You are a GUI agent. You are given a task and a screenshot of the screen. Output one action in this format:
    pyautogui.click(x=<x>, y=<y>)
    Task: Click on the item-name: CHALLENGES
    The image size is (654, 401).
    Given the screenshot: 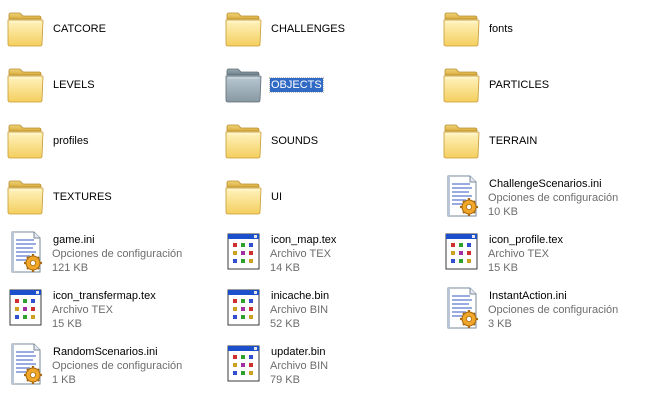 What is the action you would take?
    pyautogui.click(x=308, y=29)
    